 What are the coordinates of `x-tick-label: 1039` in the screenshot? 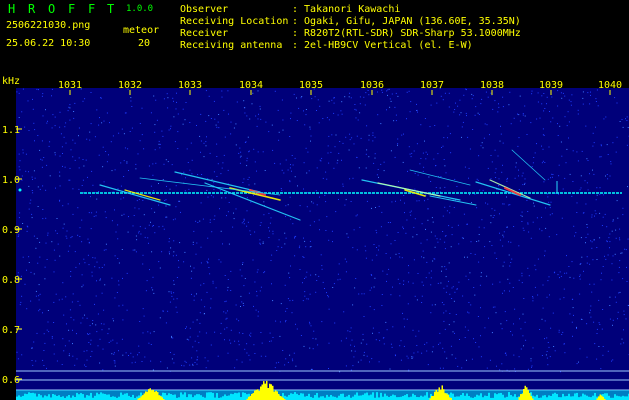 It's located at (551, 85).